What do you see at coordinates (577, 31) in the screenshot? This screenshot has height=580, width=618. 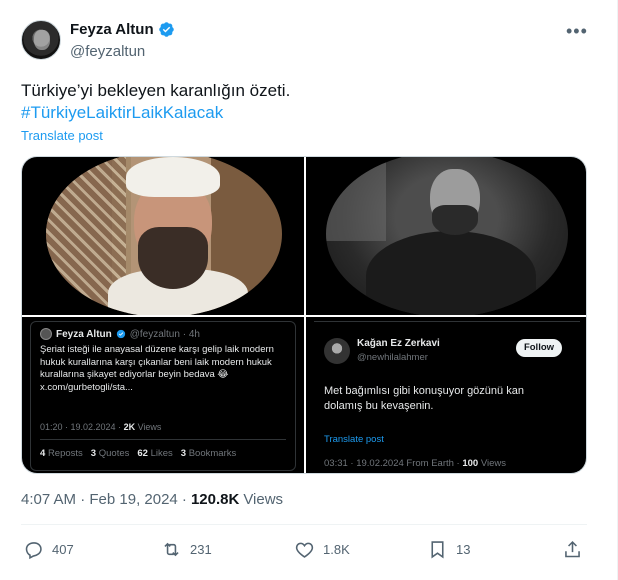 I see `more-options-icon: •••` at bounding box center [577, 31].